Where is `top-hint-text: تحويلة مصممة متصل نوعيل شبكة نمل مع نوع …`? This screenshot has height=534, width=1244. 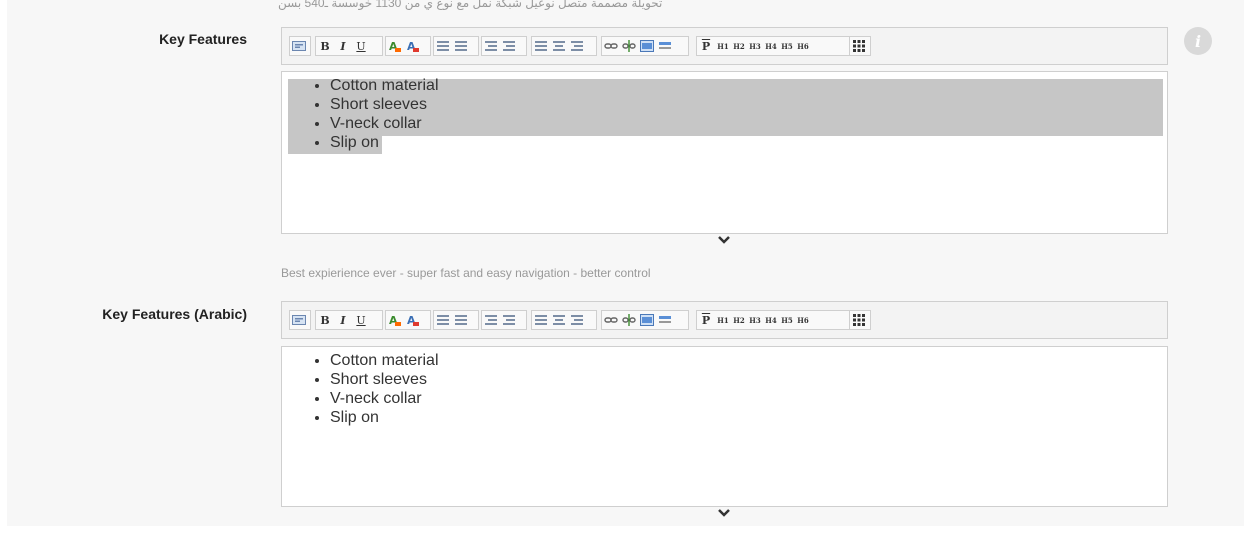
top-hint-text: تحويلة مصممة متصل نوعيل شبكة نمل مع نوع … is located at coordinates (470, 5).